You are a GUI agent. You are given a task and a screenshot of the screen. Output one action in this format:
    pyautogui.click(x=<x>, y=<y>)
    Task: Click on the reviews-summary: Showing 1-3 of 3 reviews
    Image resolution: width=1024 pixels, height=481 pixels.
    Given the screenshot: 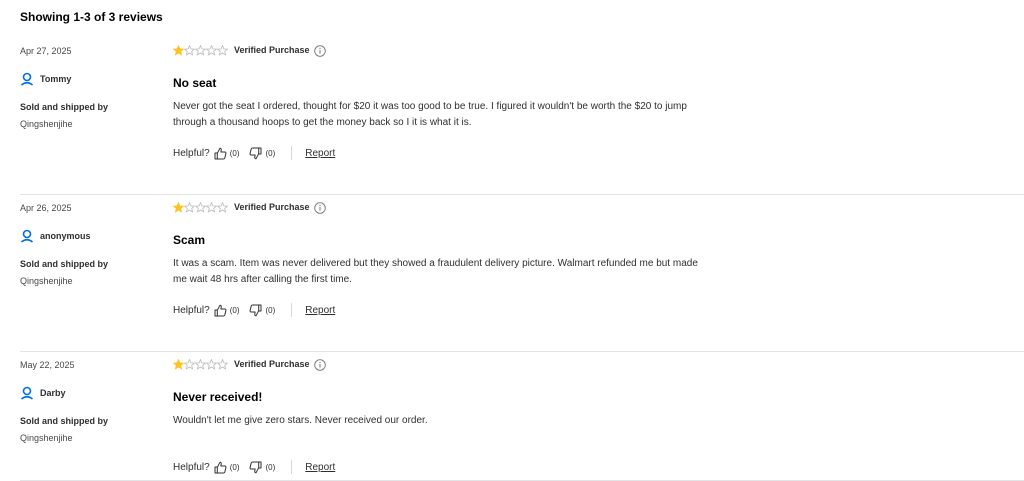 What is the action you would take?
    pyautogui.click(x=91, y=17)
    